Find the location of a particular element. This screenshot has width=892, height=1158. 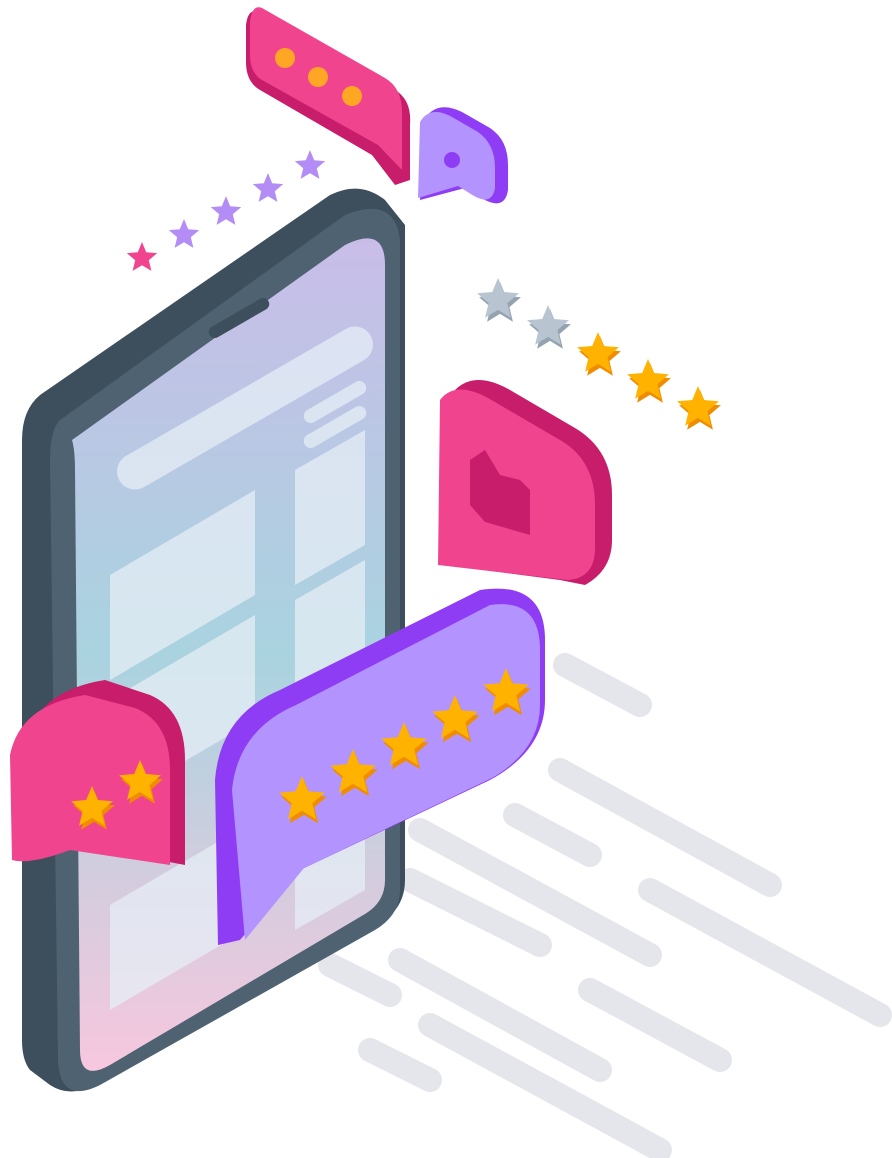

typing-dots-bubble-icon is located at coordinates (328, 96).